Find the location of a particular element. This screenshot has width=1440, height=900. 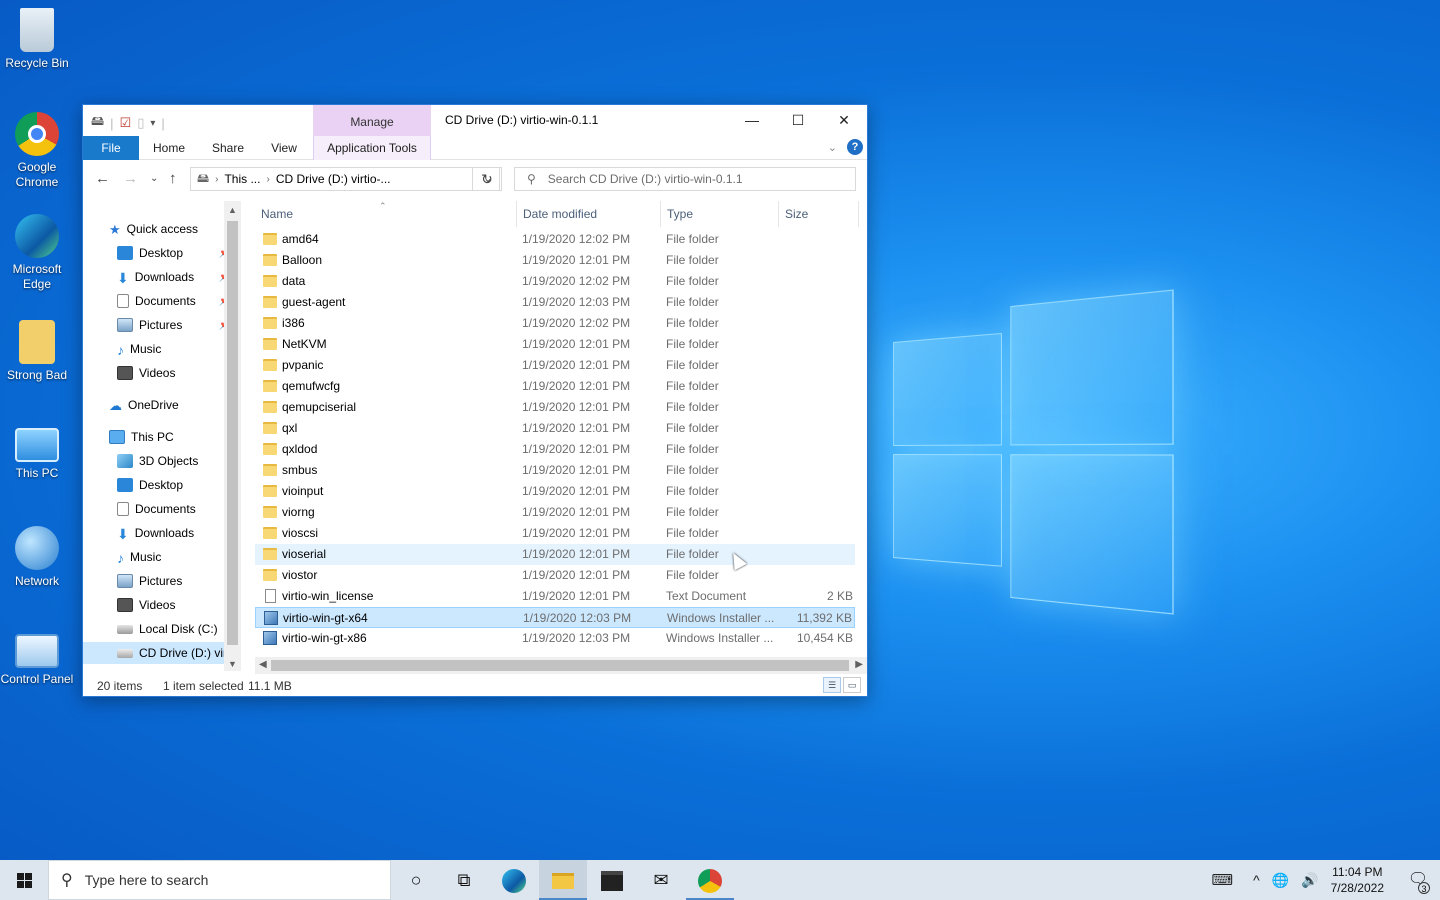

nav-pc-downloads: ⬇ Downloads is located at coordinates (162, 533).